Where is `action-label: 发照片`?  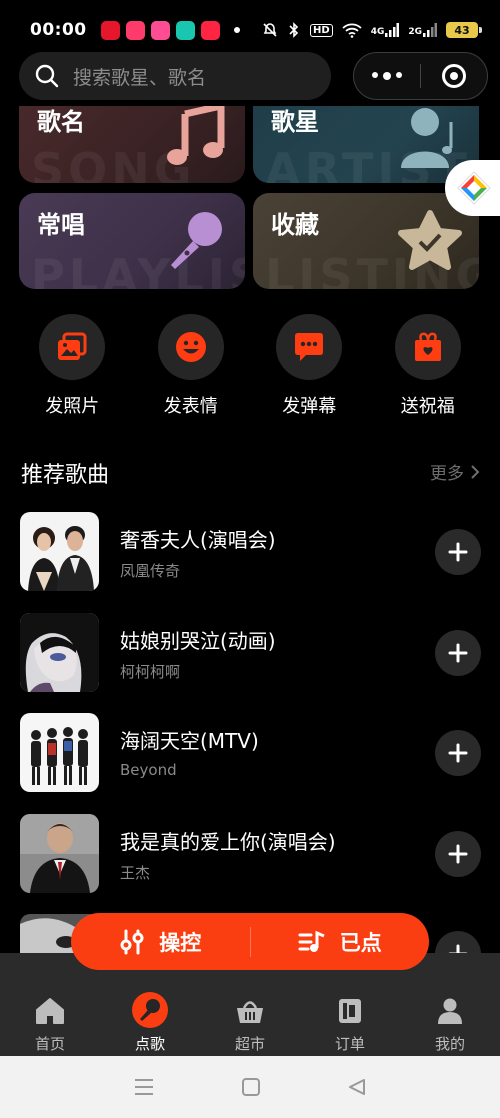
action-label: 发照片 is located at coordinates (72, 406).